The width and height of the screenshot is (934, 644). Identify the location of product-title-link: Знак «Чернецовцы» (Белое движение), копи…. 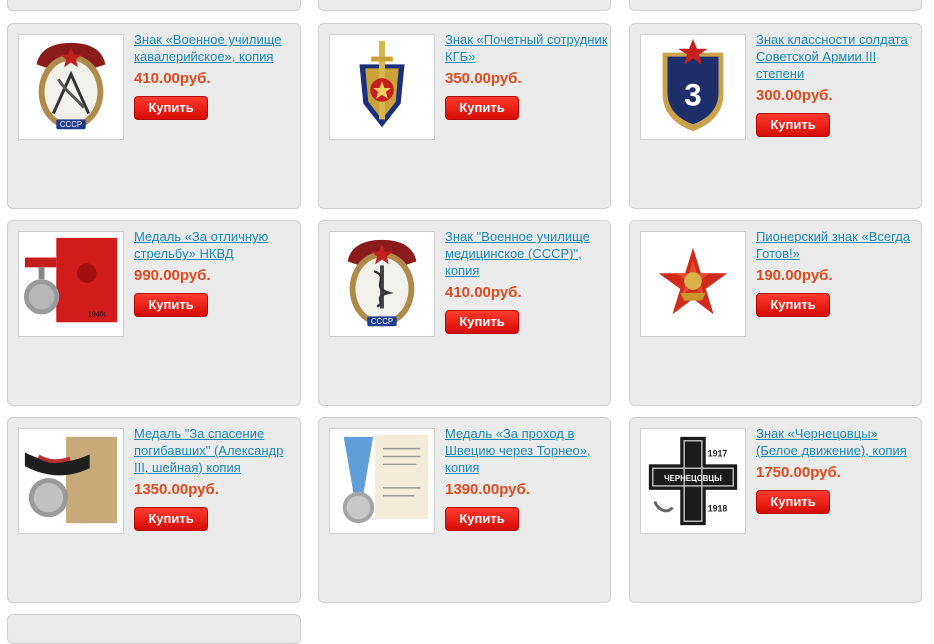
(838, 442).